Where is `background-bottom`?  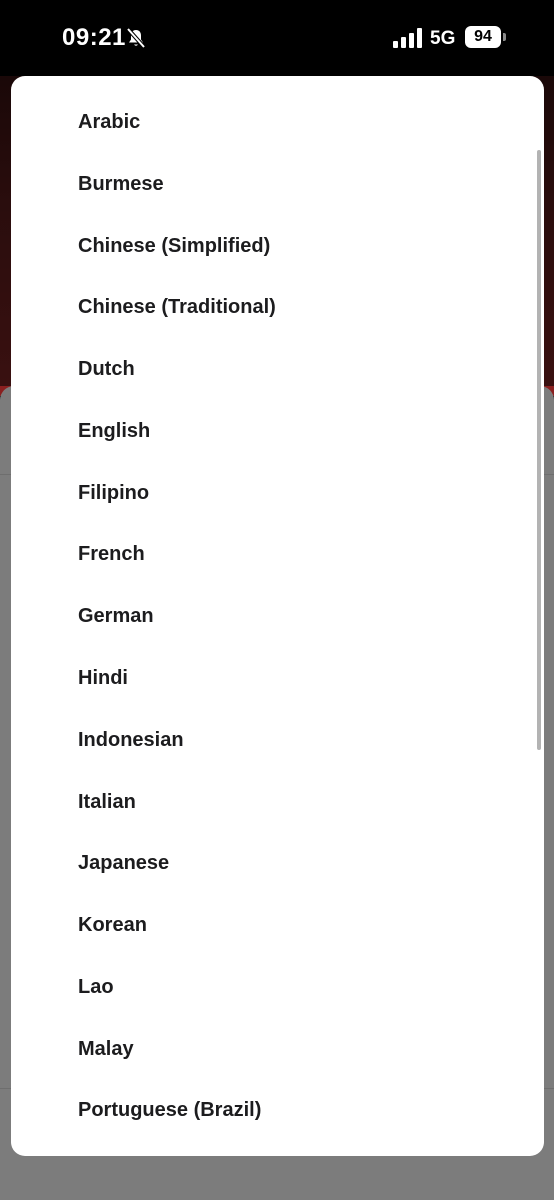
background-bottom is located at coordinates (277, 1178).